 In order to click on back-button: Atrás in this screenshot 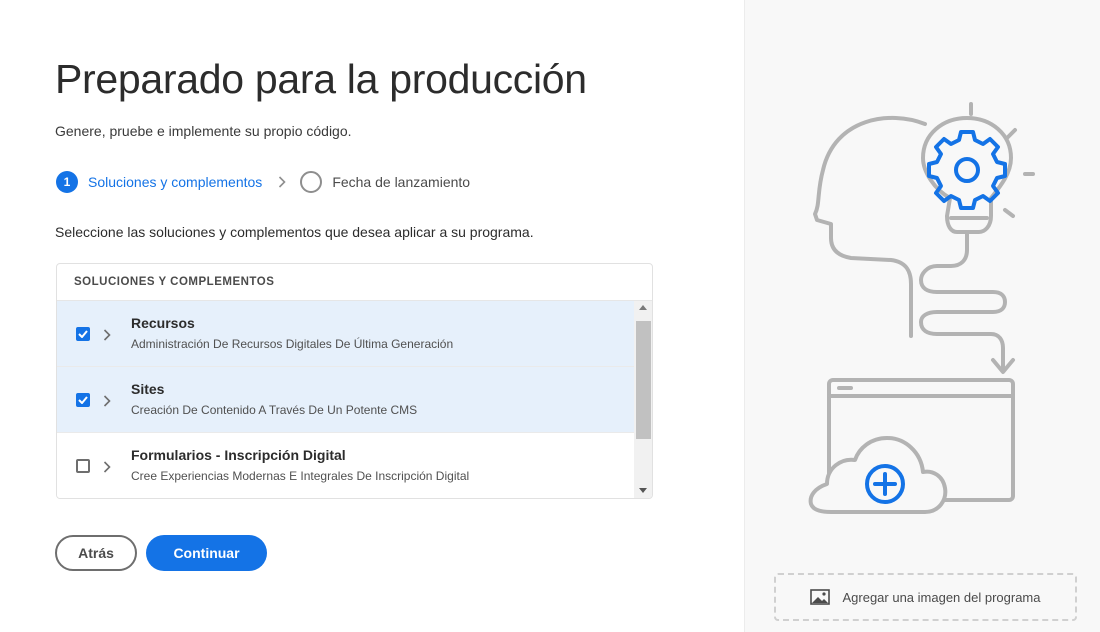, I will do `click(96, 553)`.